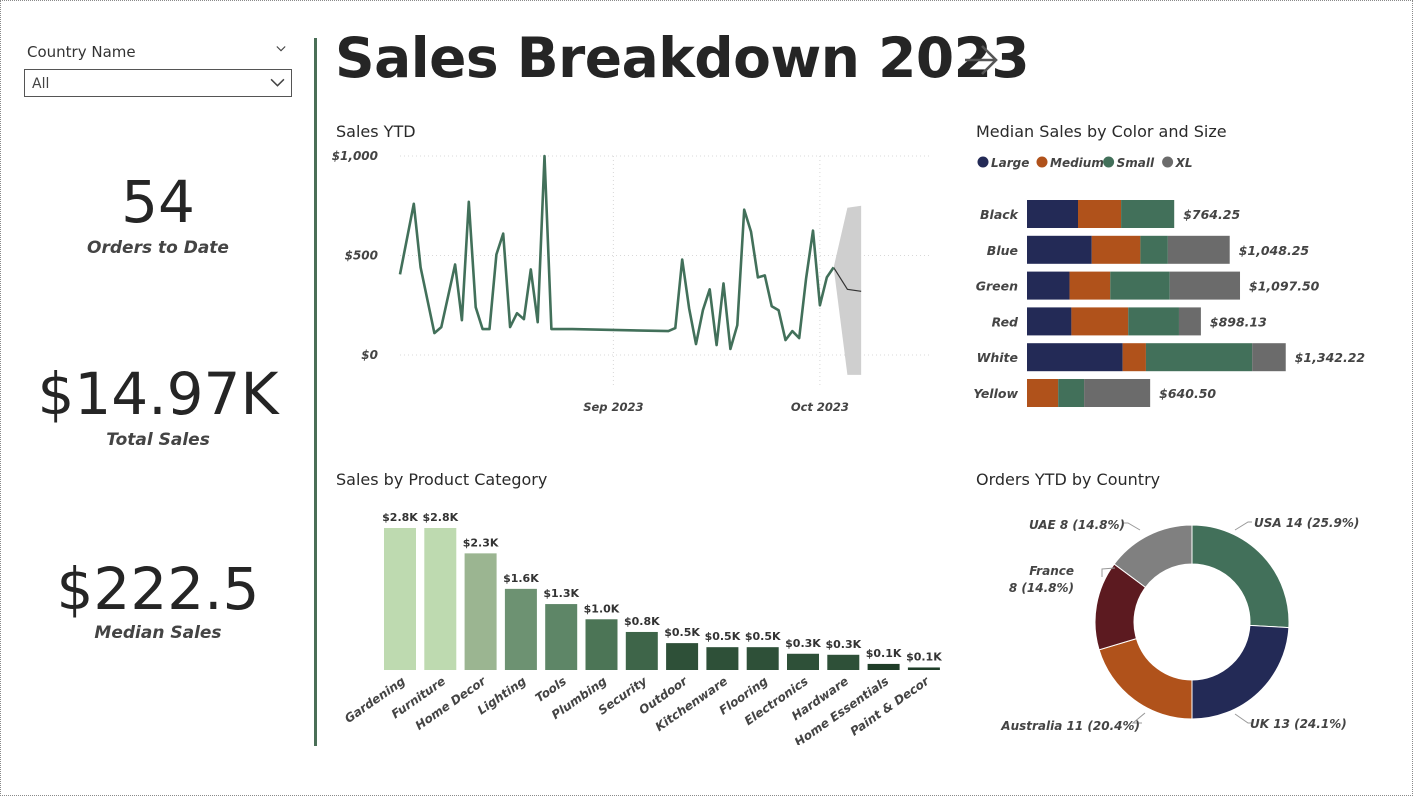  What do you see at coordinates (1211, 214) in the screenshot?
I see `total-label: $764.25` at bounding box center [1211, 214].